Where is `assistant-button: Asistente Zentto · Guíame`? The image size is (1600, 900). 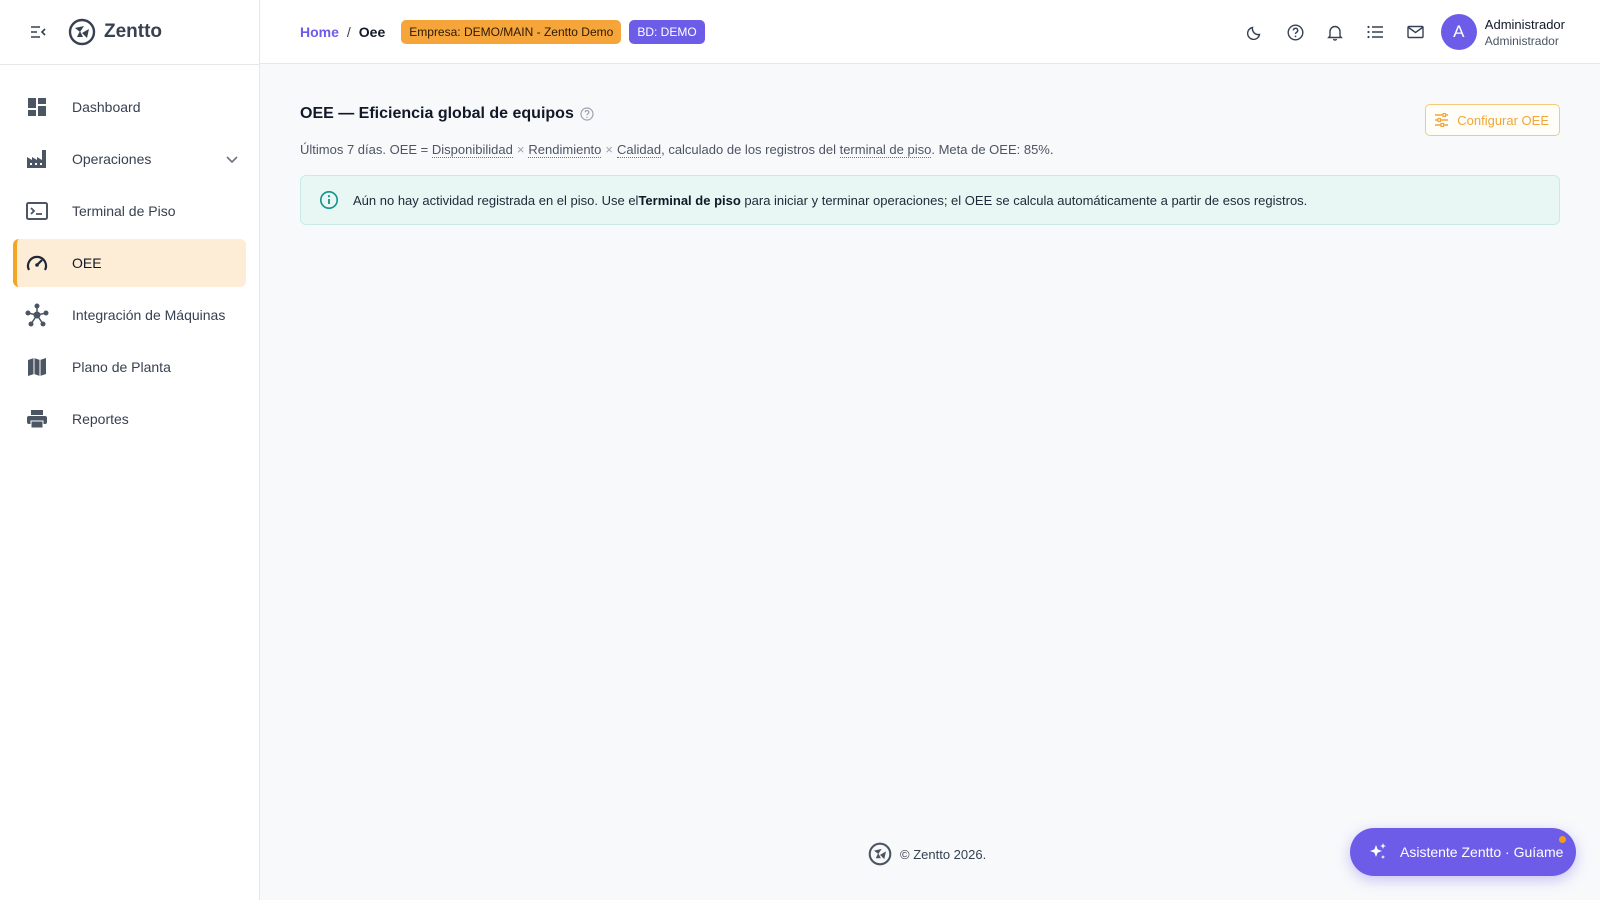 assistant-button: Asistente Zentto · Guíame is located at coordinates (1463, 852).